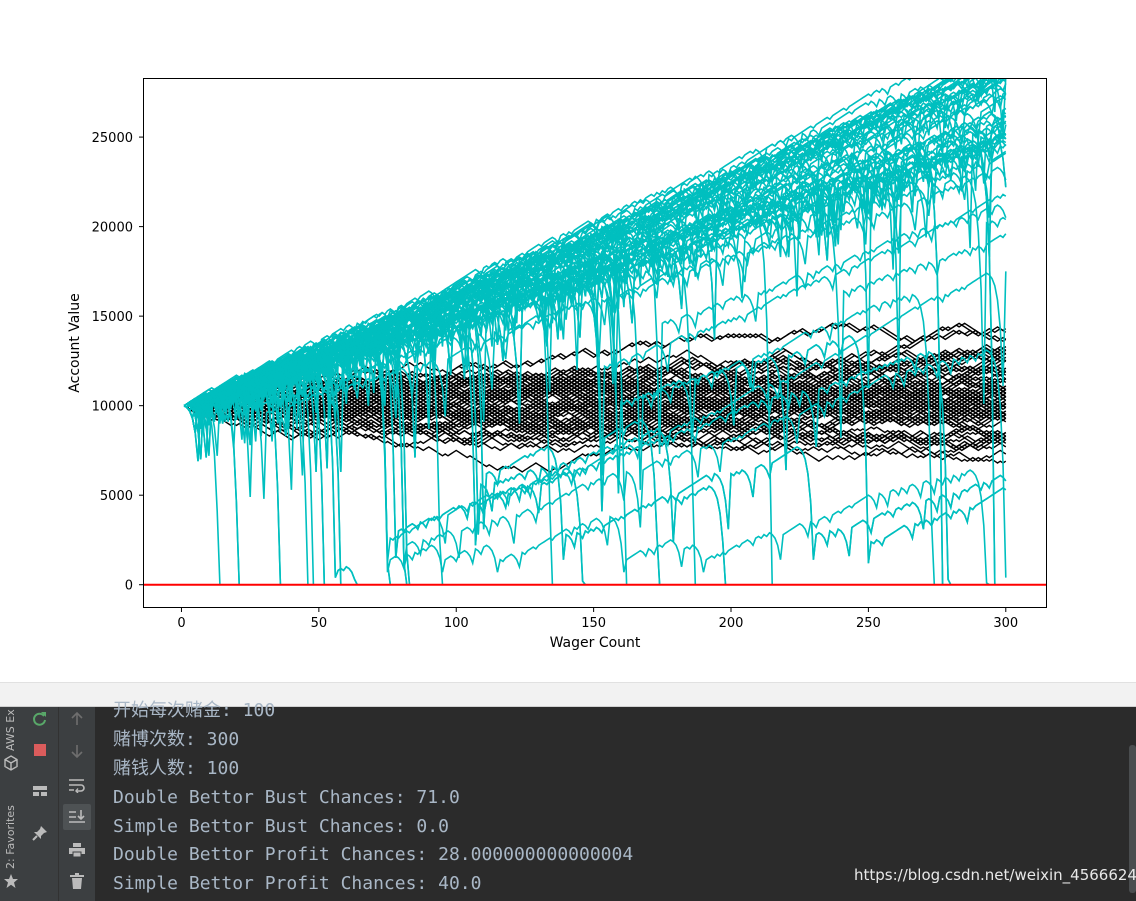 The height and width of the screenshot is (901, 1136). I want to click on star-icon, so click(11, 881).